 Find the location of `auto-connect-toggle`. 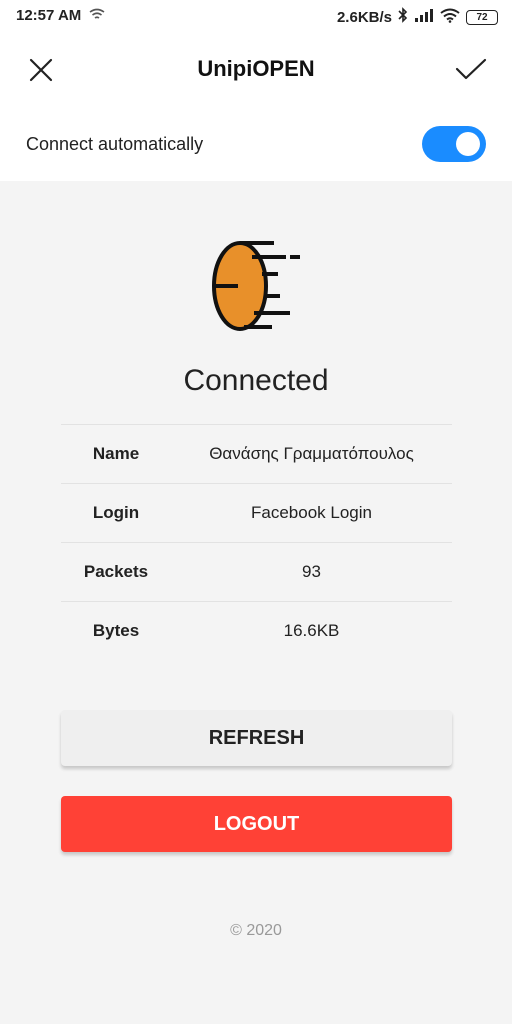

auto-connect-toggle is located at coordinates (454, 144).